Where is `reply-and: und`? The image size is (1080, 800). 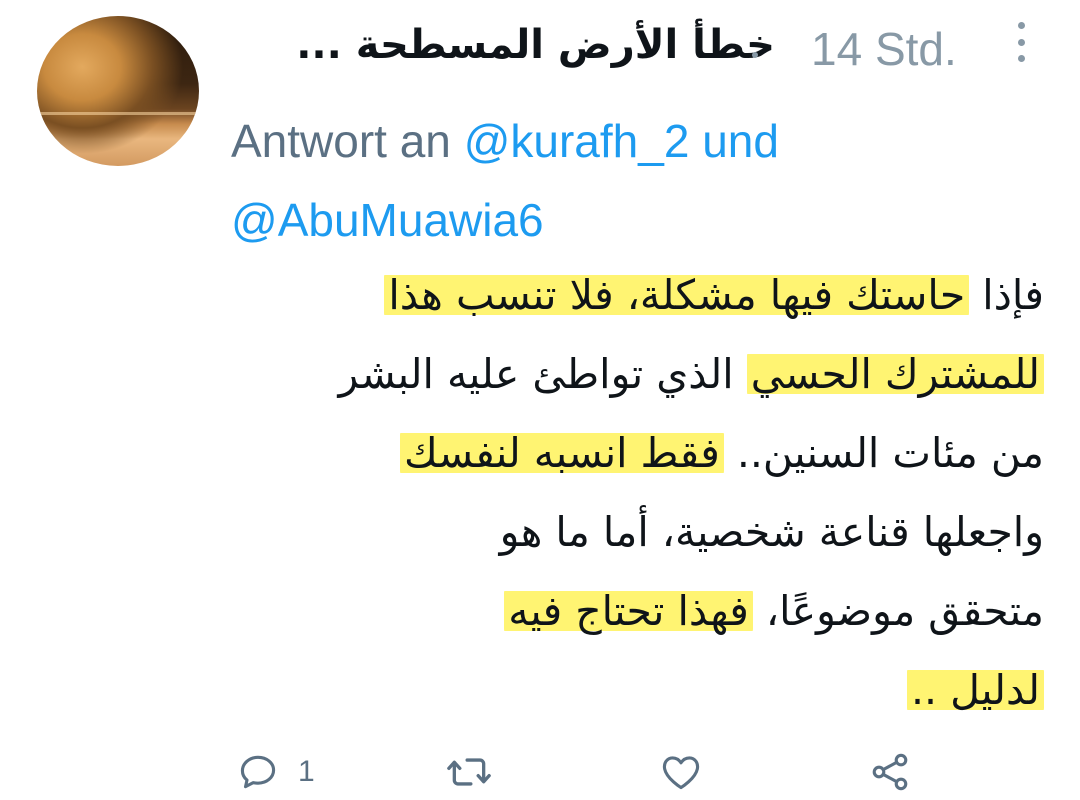
reply-and: und is located at coordinates (740, 141).